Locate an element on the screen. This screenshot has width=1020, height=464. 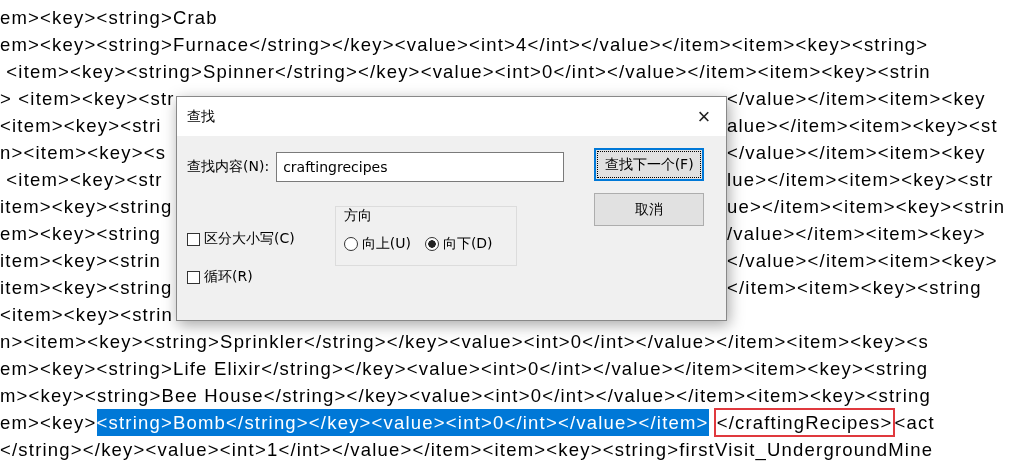
radio-label: 向上(U) is located at coordinates (386, 244).